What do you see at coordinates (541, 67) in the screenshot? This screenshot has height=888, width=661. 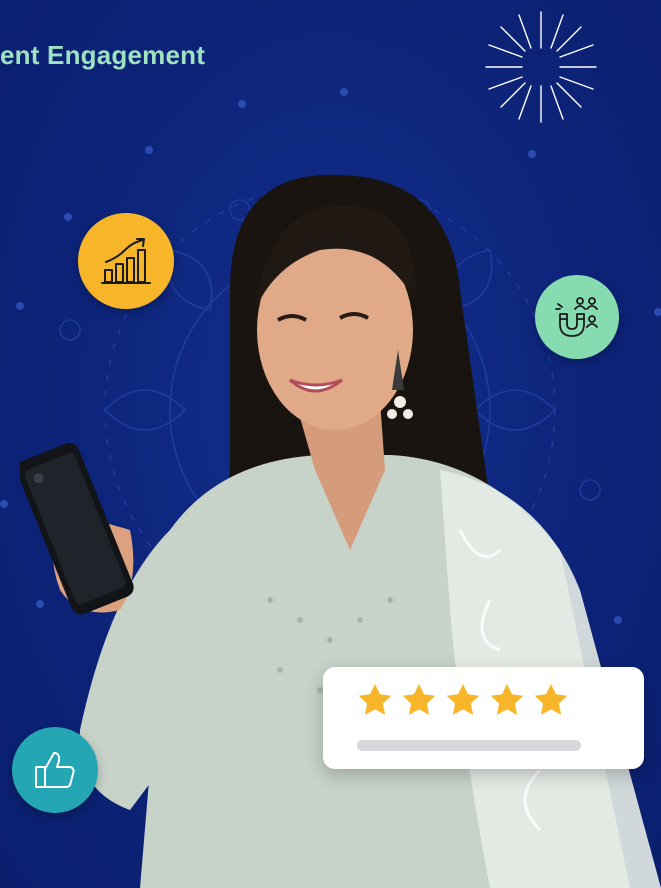 I see `starburst-icon` at bounding box center [541, 67].